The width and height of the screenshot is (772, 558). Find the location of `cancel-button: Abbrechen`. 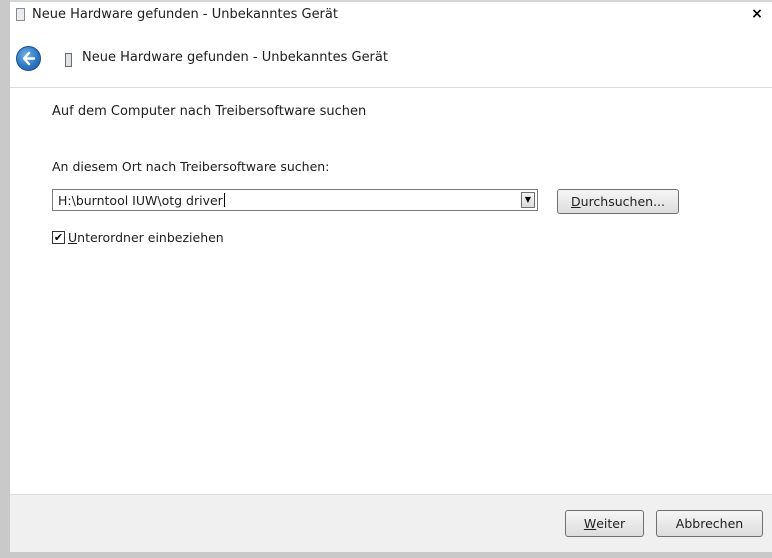

cancel-button: Abbrechen is located at coordinates (709, 523).